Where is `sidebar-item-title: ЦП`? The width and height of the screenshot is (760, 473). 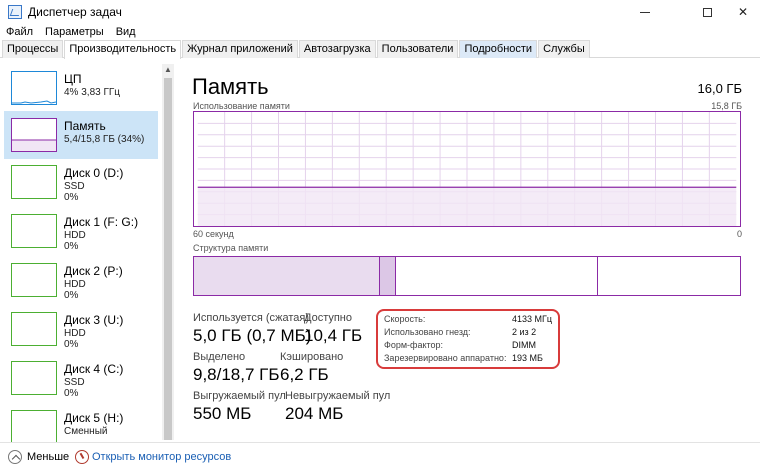
sidebar-item-title: ЦП is located at coordinates (73, 79).